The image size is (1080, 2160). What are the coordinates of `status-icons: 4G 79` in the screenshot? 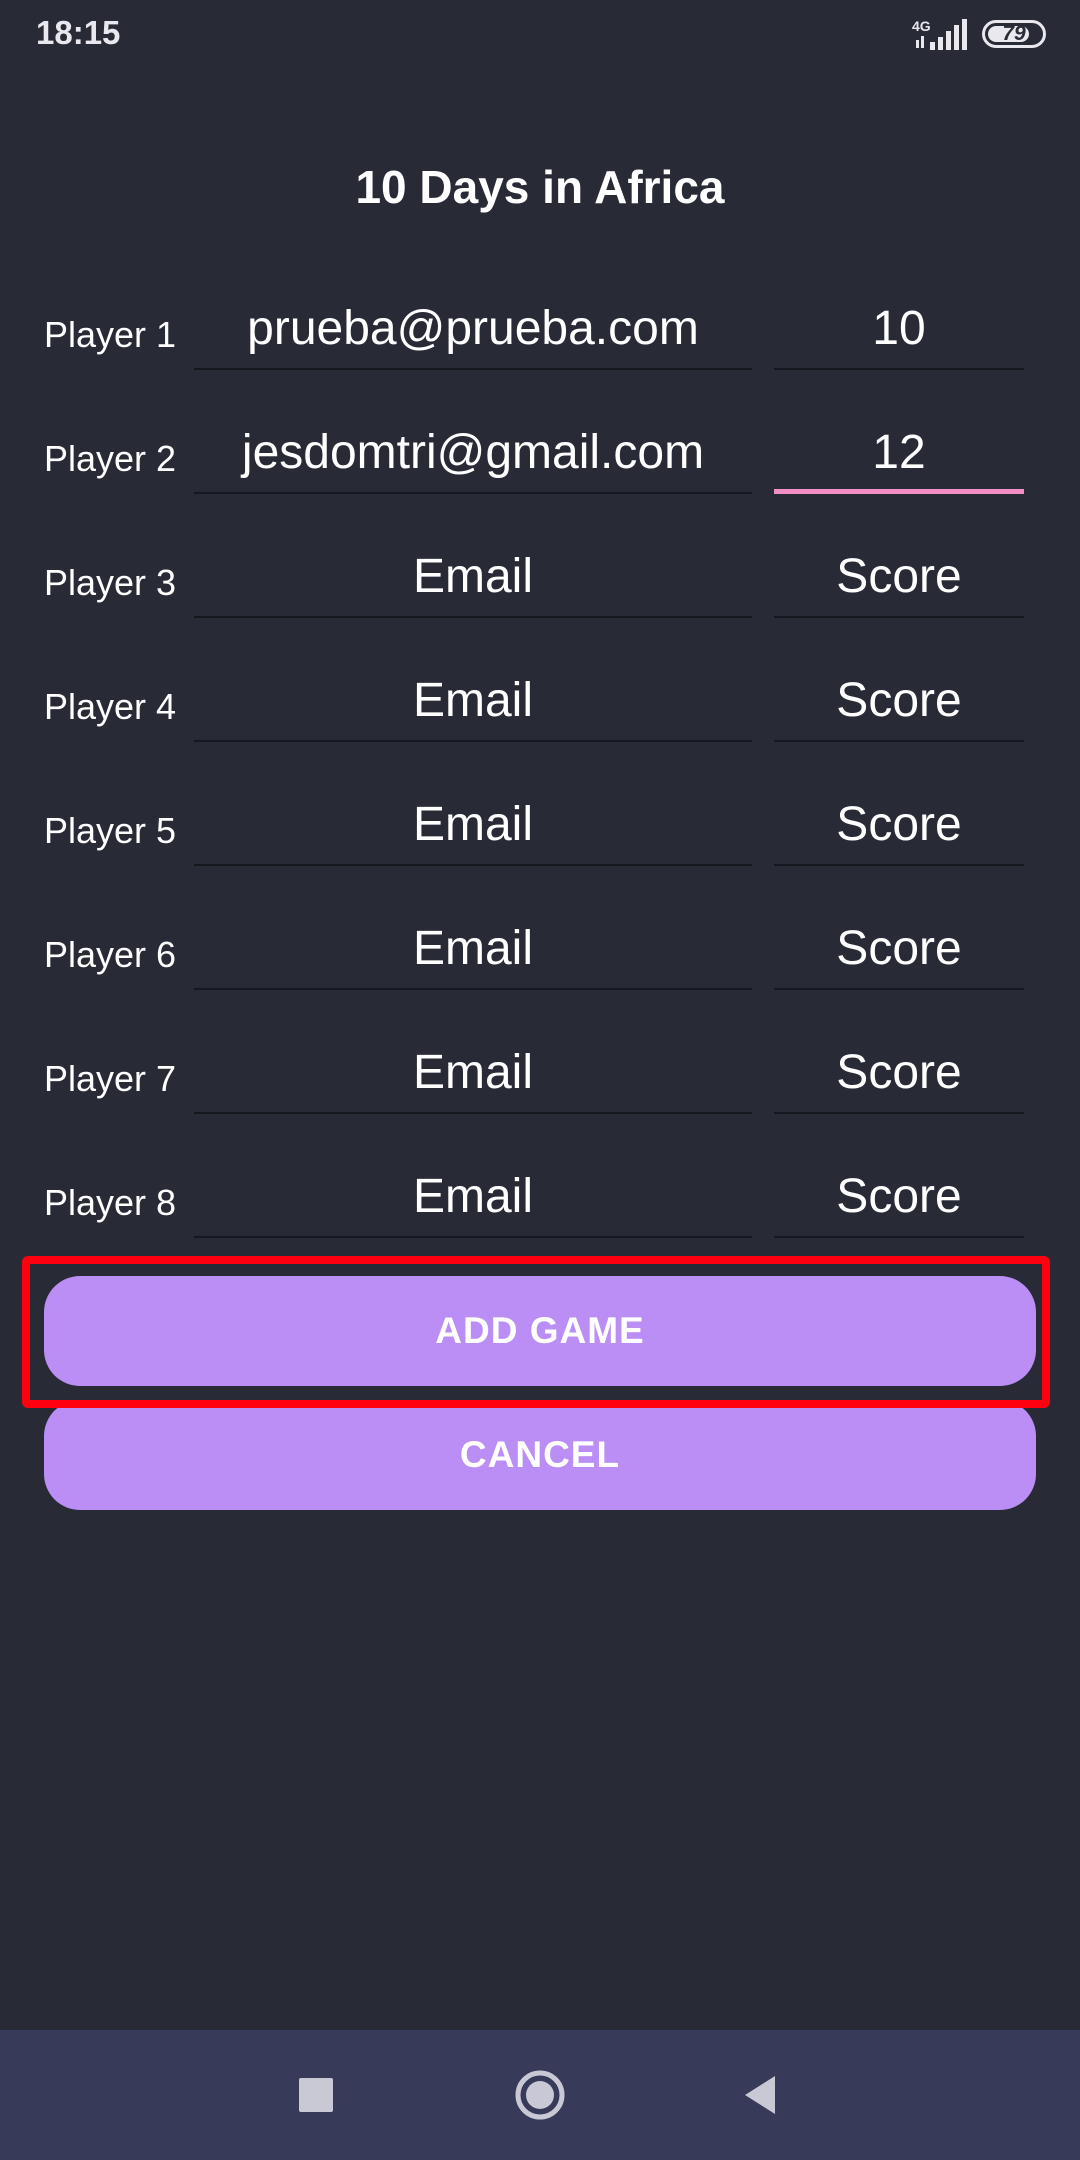 It's located at (979, 34).